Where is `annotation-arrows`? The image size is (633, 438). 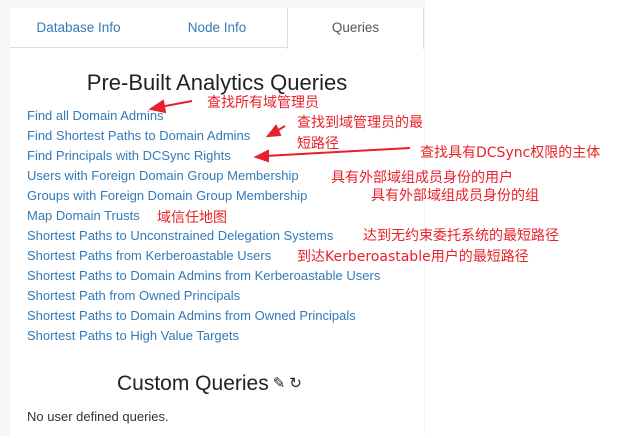
annotation-arrows is located at coordinates (279, 131).